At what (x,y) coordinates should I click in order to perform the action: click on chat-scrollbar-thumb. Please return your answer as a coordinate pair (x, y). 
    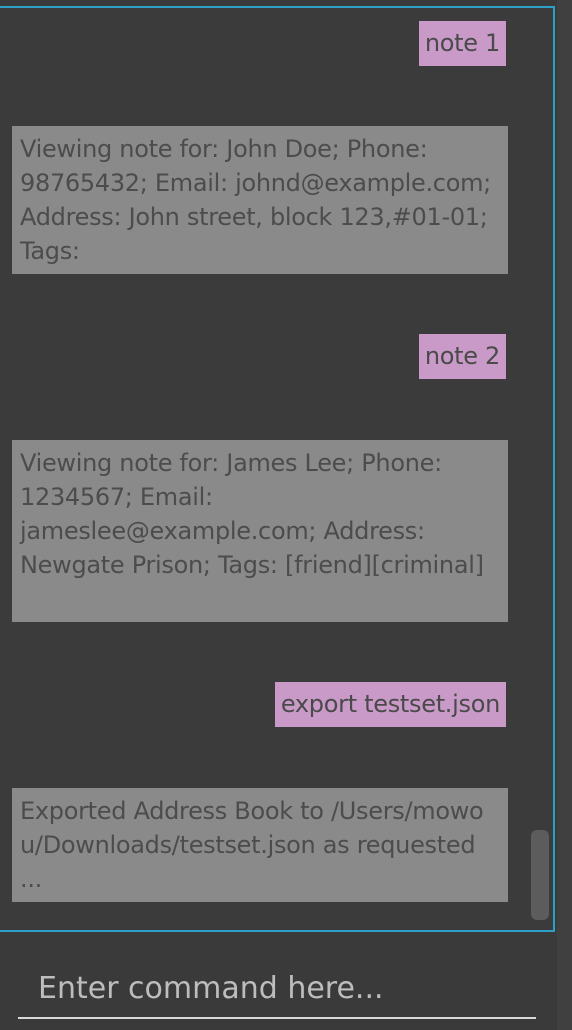
    Looking at the image, I should click on (540, 875).